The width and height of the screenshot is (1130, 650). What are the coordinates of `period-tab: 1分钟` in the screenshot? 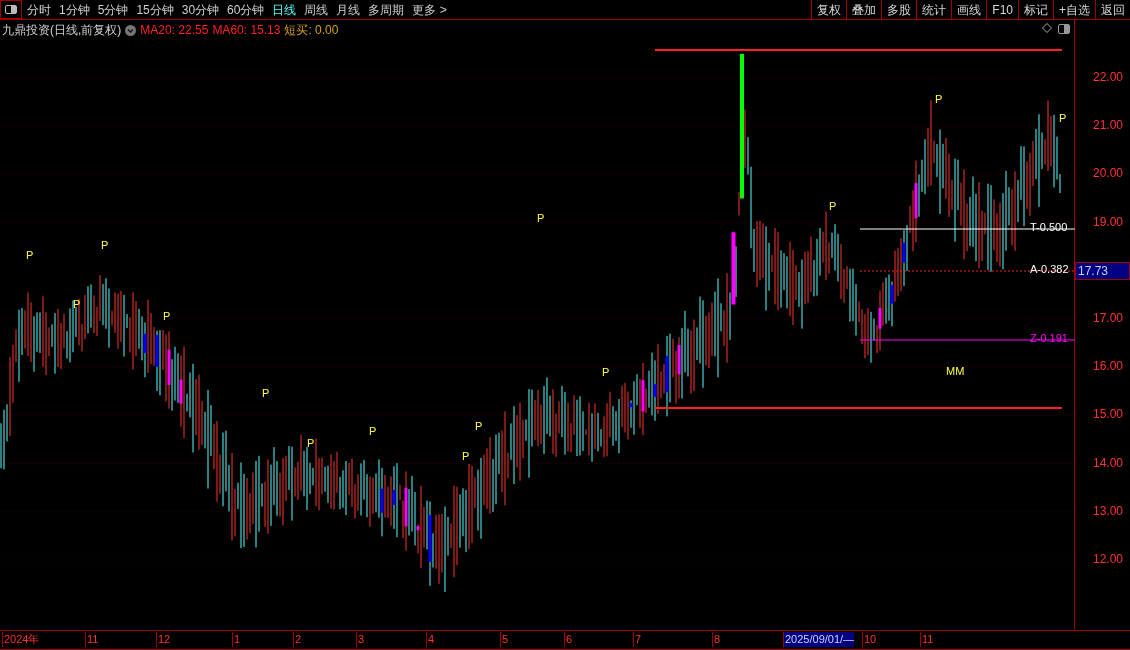 It's located at (74, 9).